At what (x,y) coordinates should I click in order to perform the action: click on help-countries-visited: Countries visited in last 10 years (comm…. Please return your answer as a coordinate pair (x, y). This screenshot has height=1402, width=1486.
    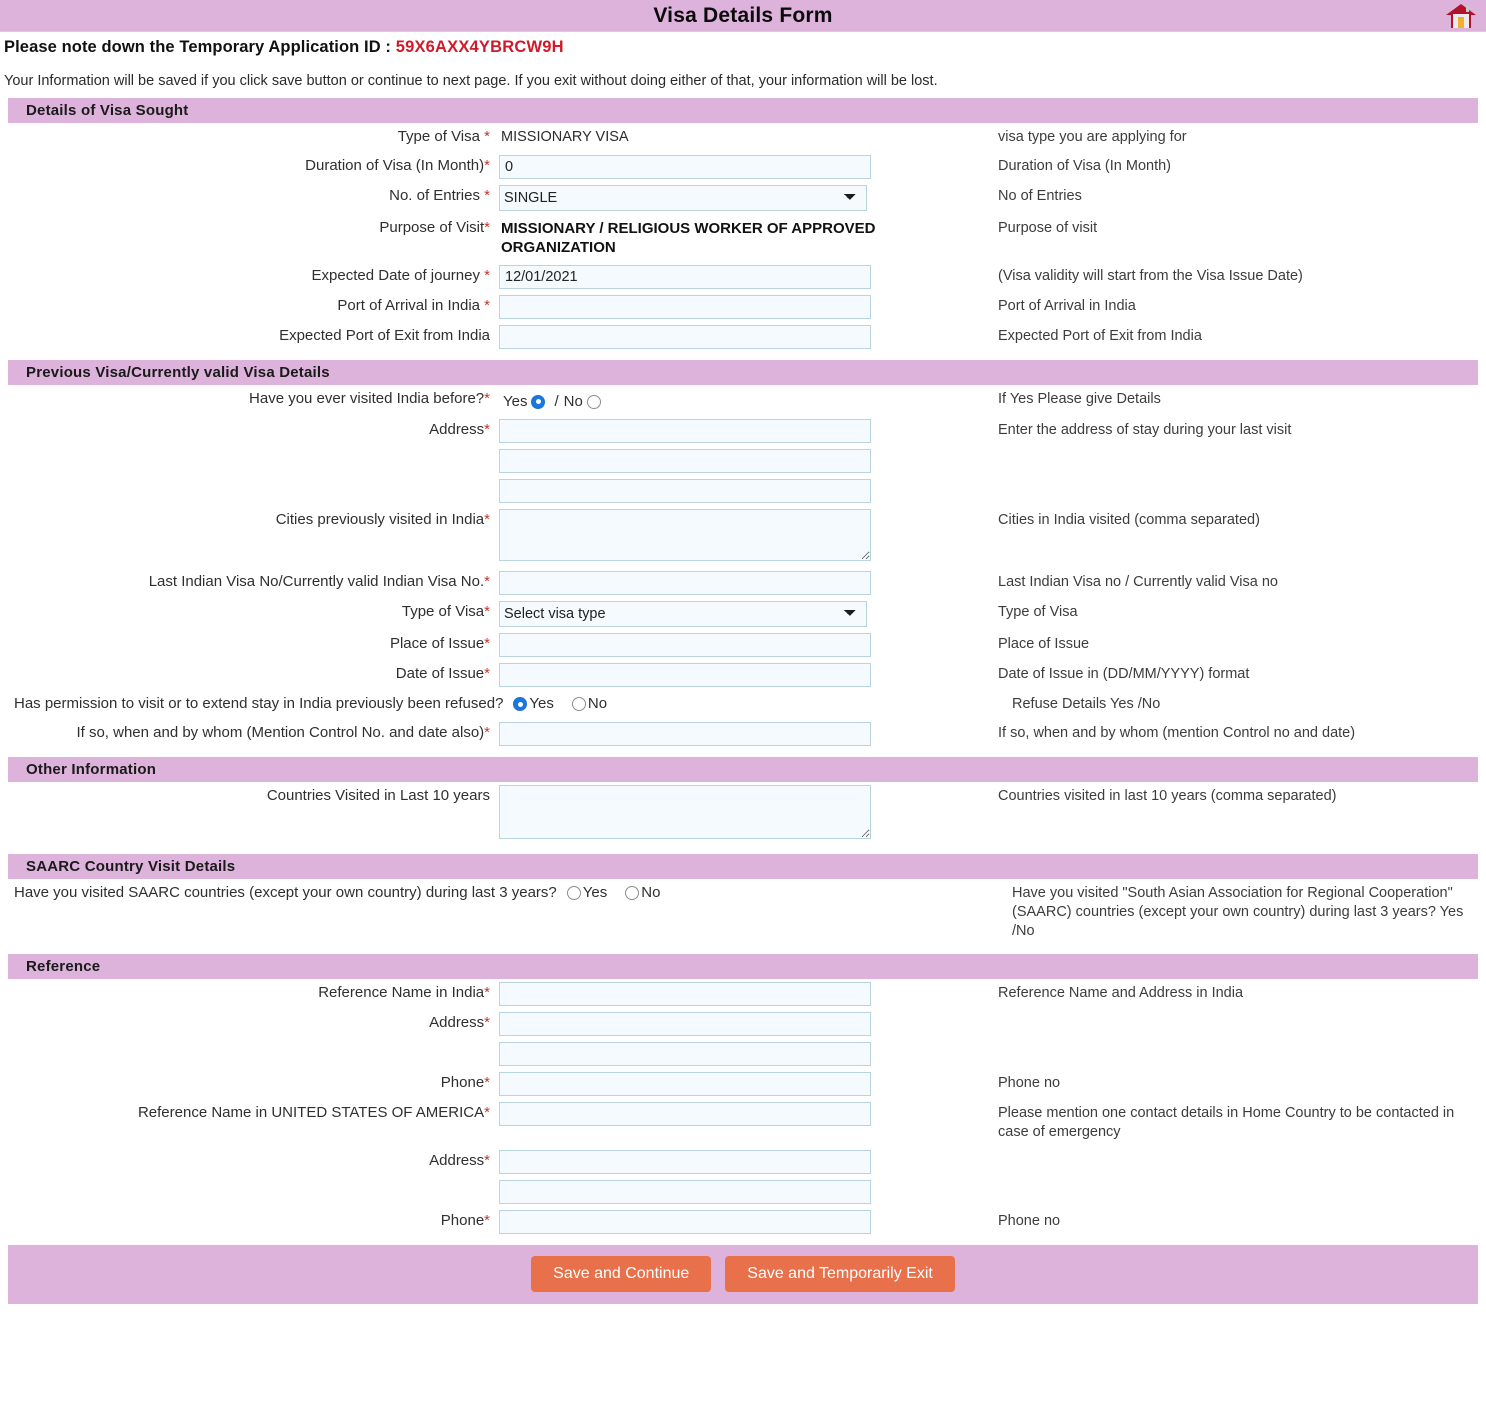
    Looking at the image, I should click on (1167, 796).